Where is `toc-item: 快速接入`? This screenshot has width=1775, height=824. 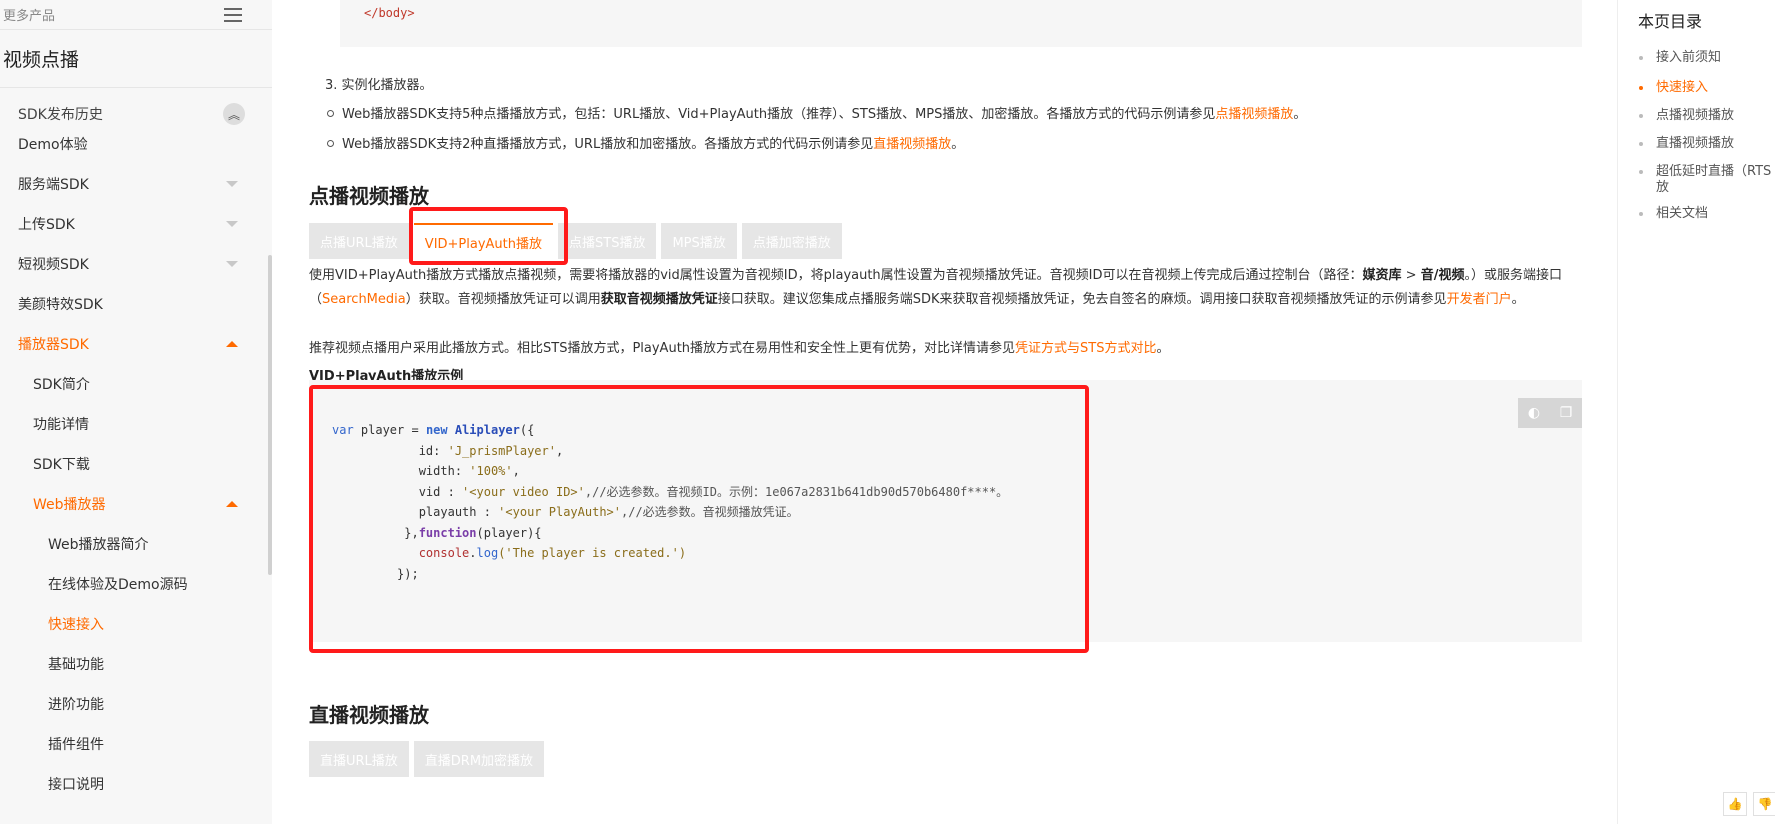
toc-item: 快速接入 is located at coordinates (1673, 88).